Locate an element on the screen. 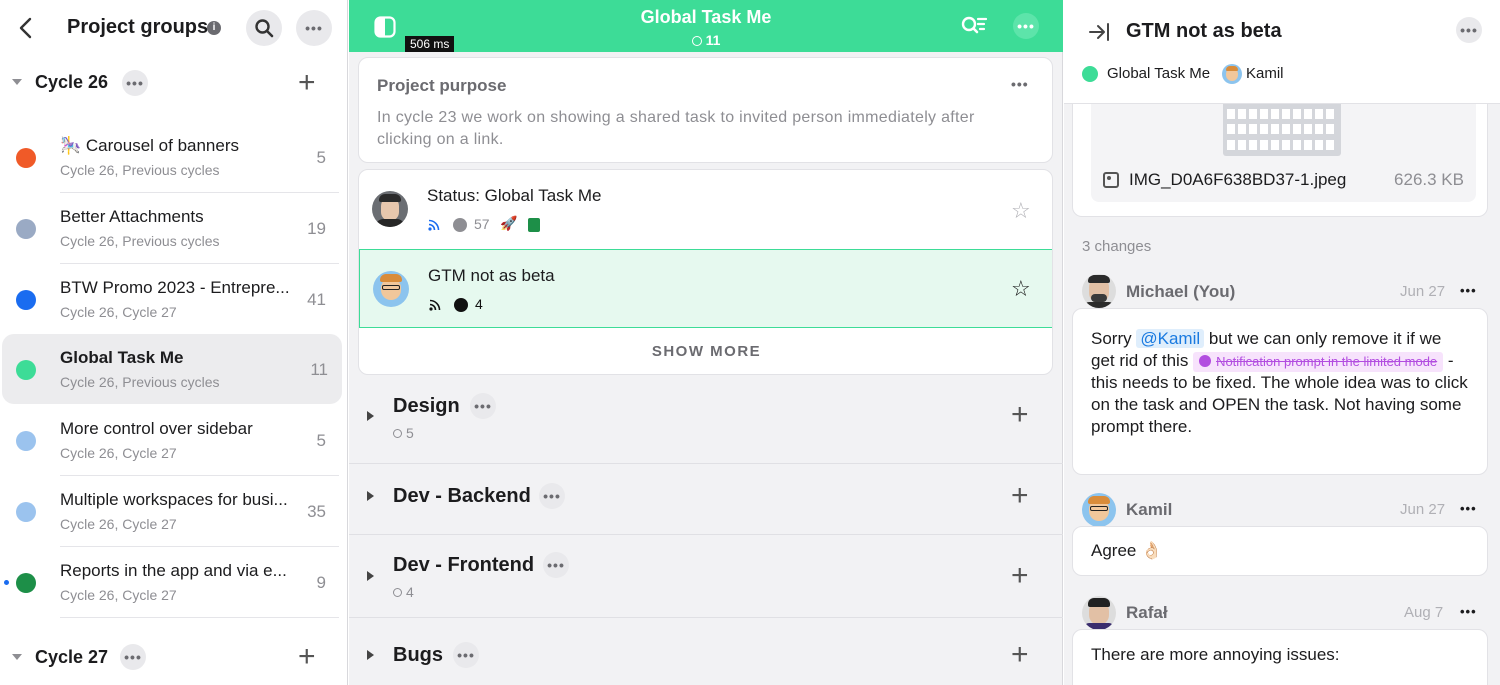  task-group: Design ••• 5 + is located at coordinates (706, 422).